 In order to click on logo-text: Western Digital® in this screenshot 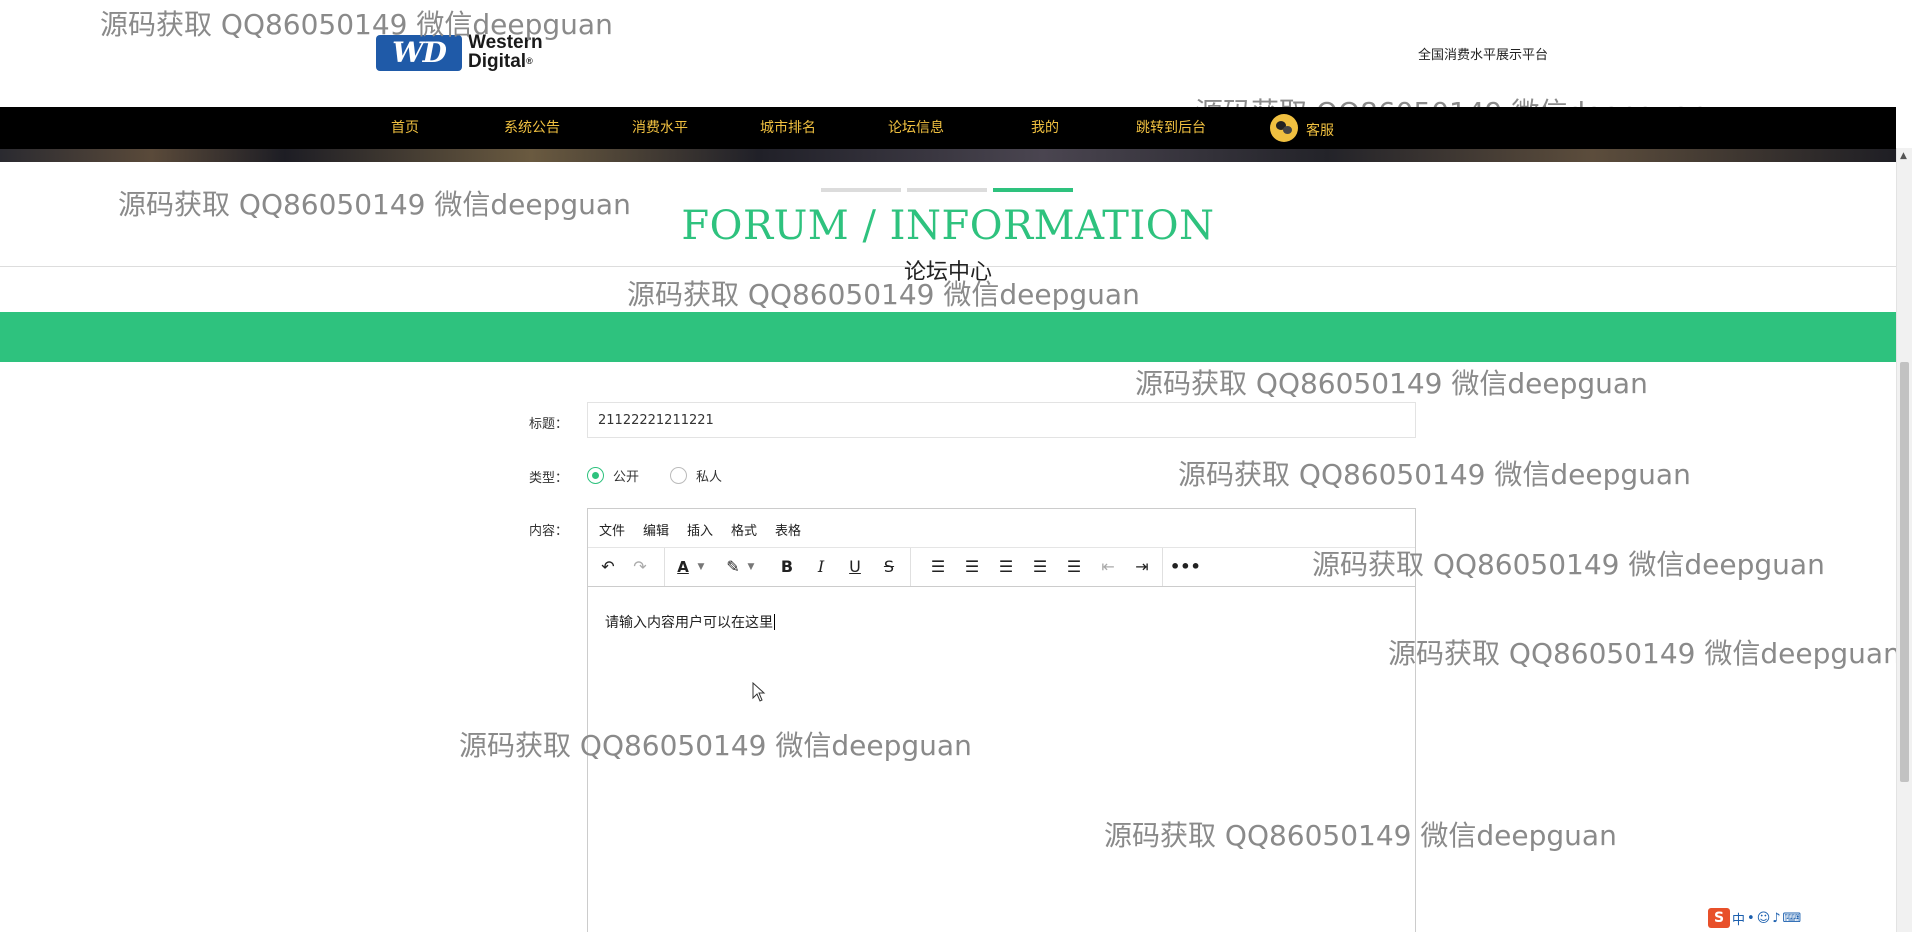, I will do `click(505, 52)`.